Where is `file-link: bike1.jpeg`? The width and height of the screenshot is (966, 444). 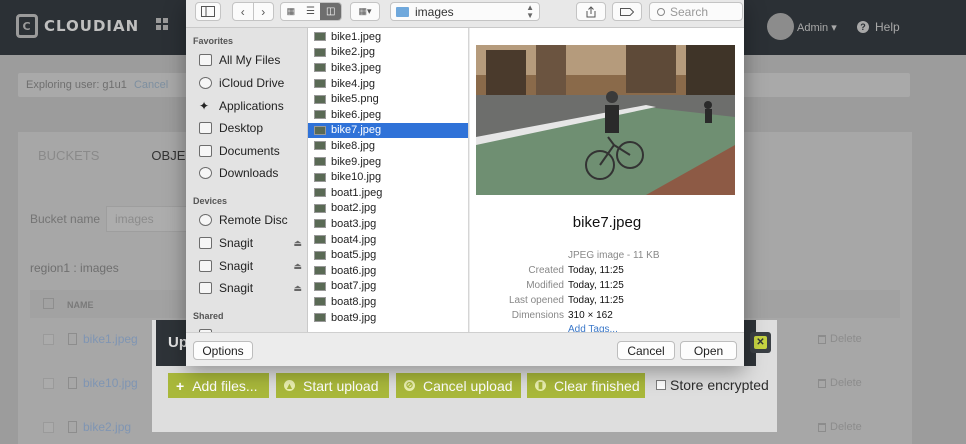 file-link: bike1.jpeg is located at coordinates (103, 339).